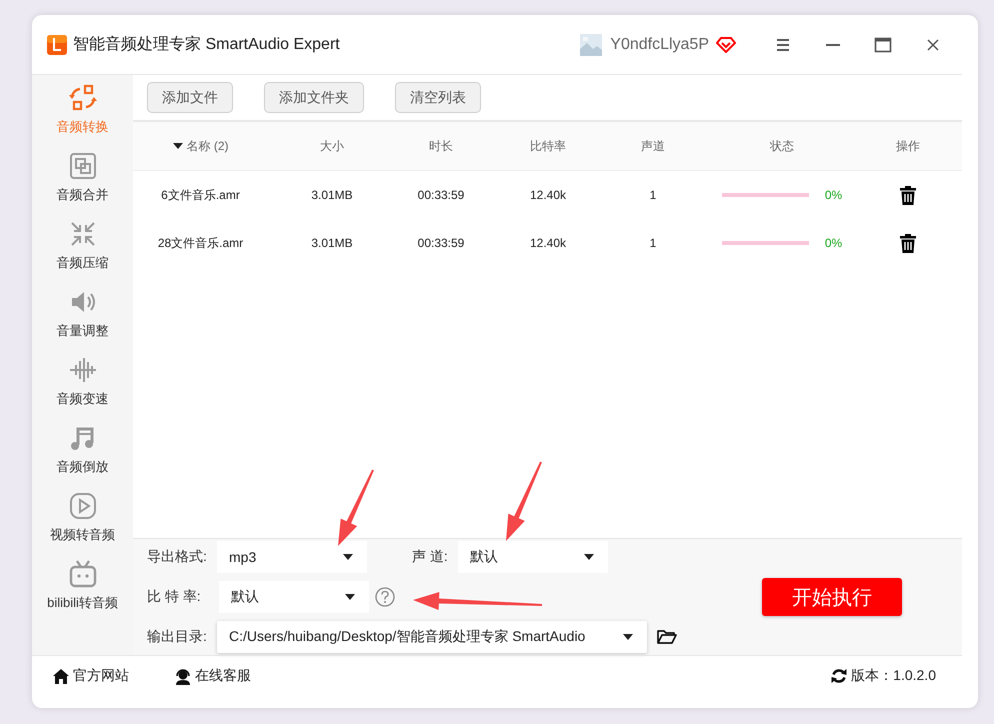 This screenshot has height=724, width=994. I want to click on app-logo, so click(57, 44).